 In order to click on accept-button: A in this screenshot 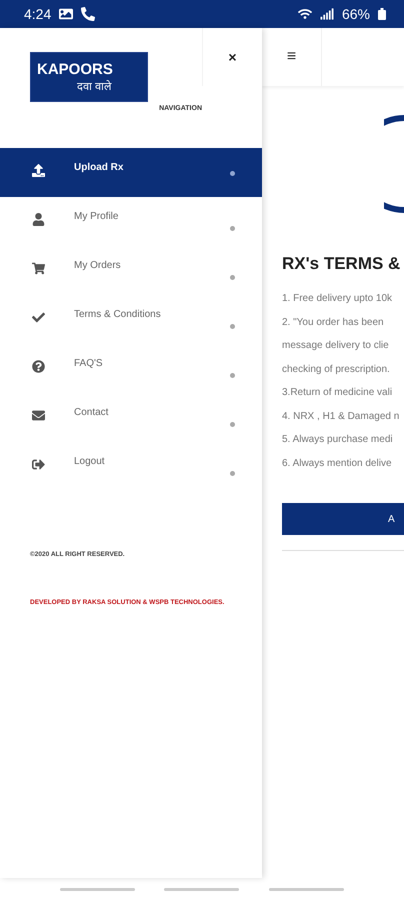, I will do `click(343, 519)`.